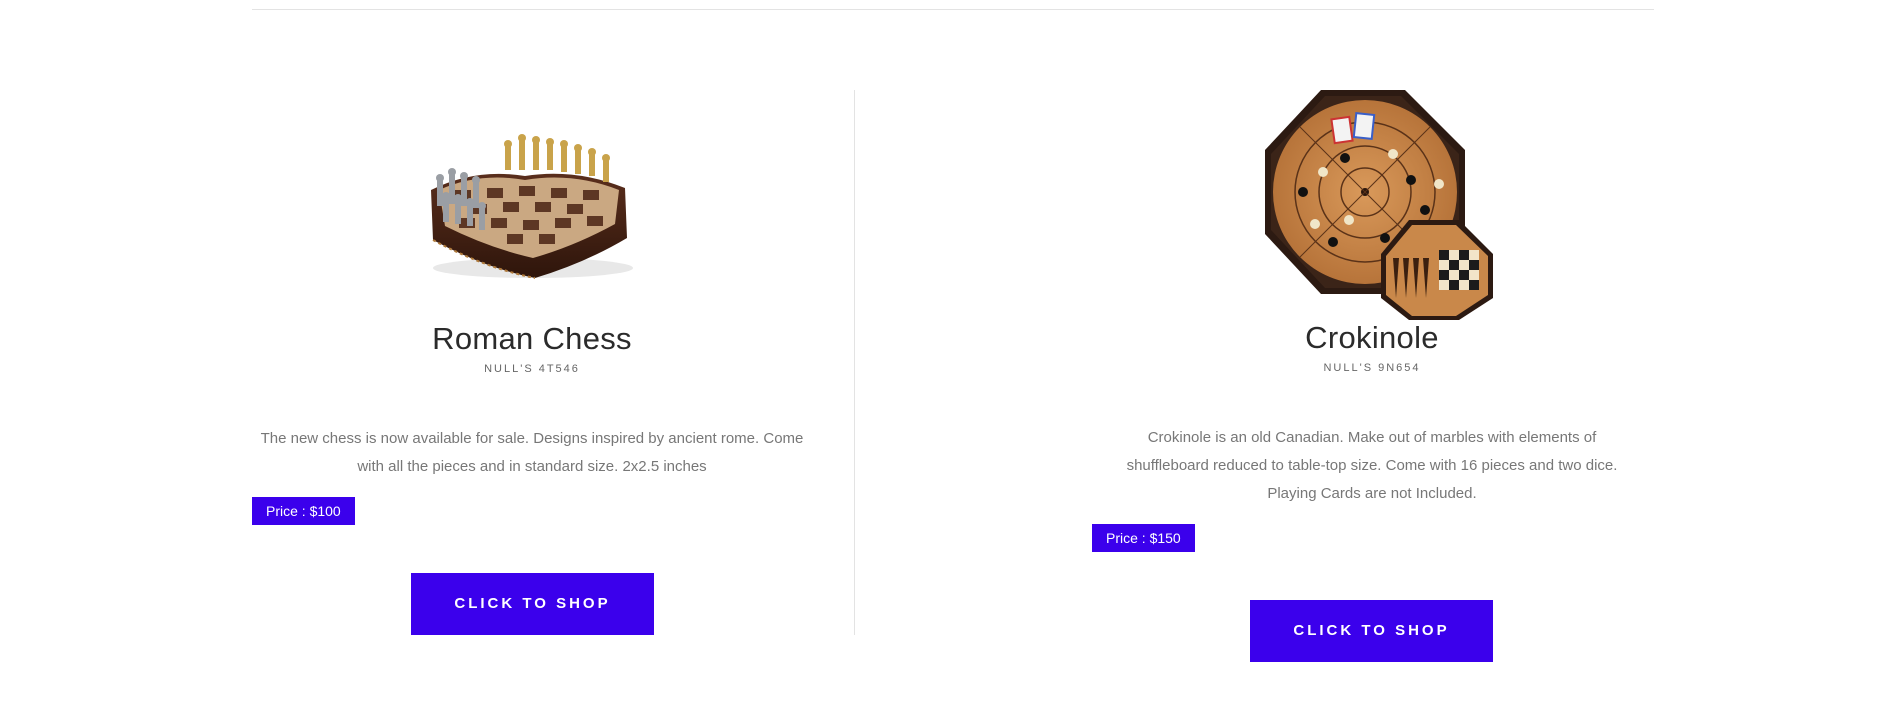 The height and width of the screenshot is (705, 1898). What do you see at coordinates (1372, 338) in the screenshot?
I see `product-title: Crokinole` at bounding box center [1372, 338].